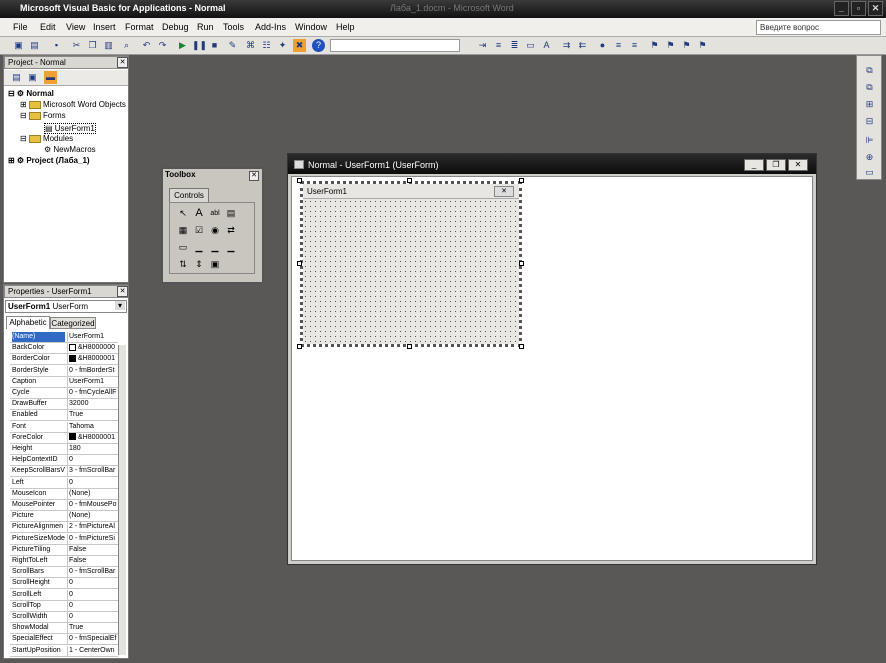 The width and height of the screenshot is (886, 663). Describe the element at coordinates (205, 27) in the screenshot. I see `menu-run: Run` at that location.